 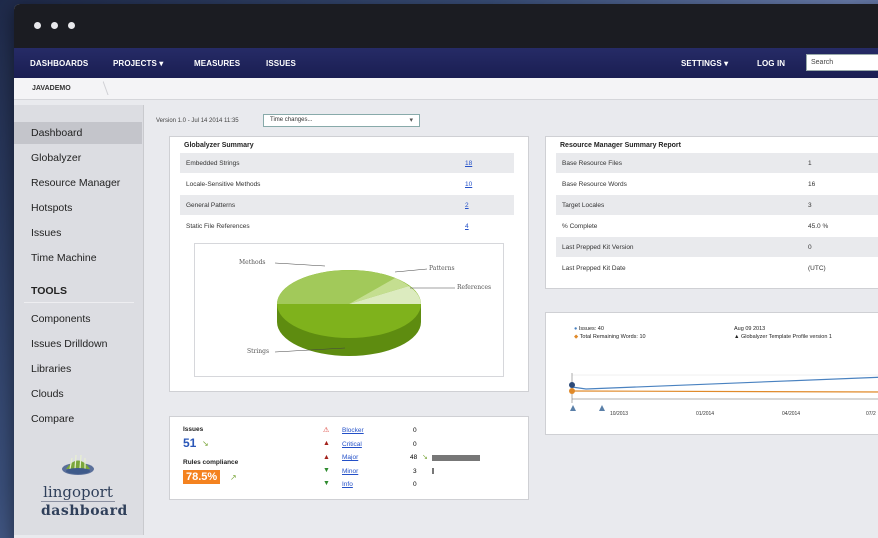 I want to click on compliance-value: 78.5%, so click(x=202, y=477).